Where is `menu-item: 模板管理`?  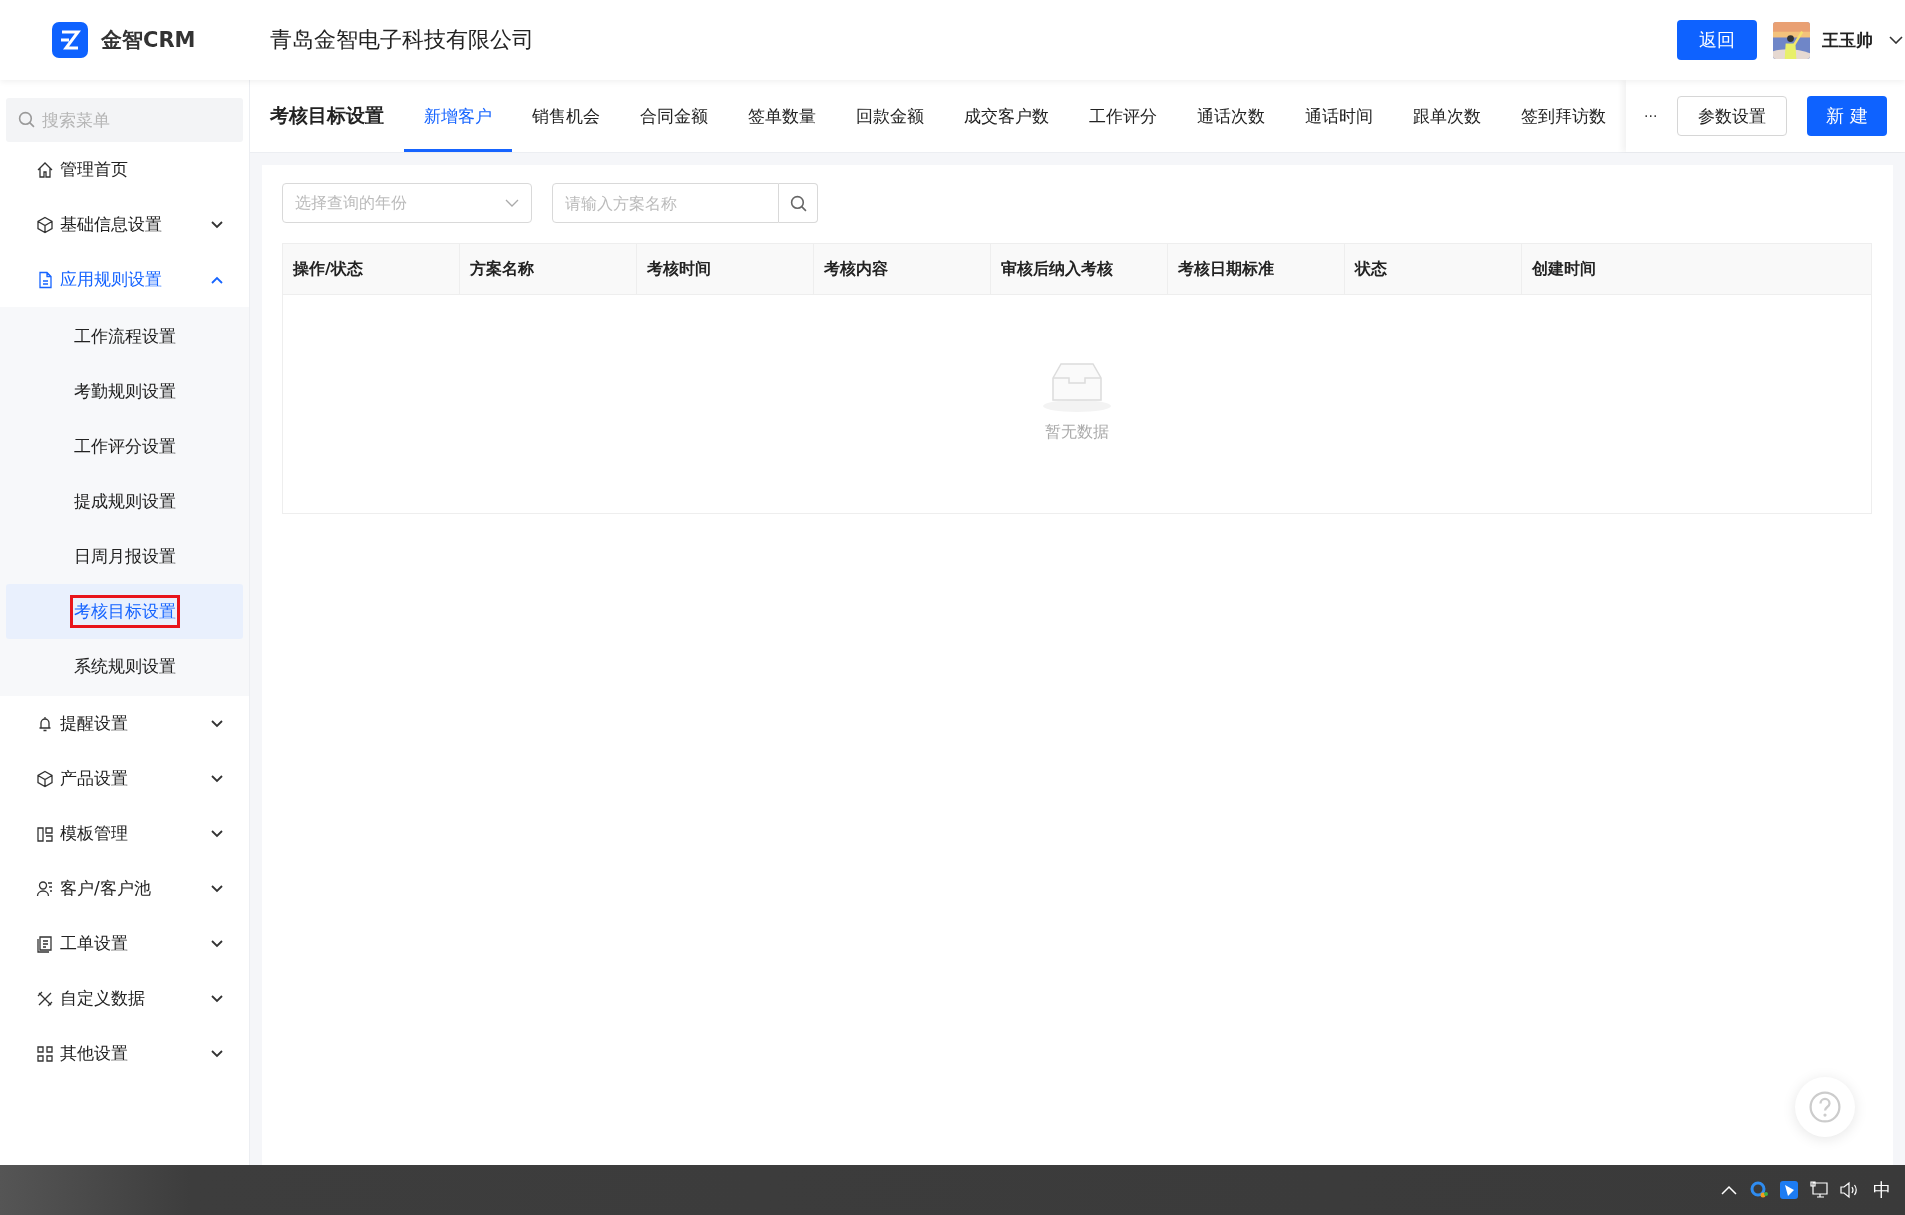
menu-item: 模板管理 is located at coordinates (124, 833).